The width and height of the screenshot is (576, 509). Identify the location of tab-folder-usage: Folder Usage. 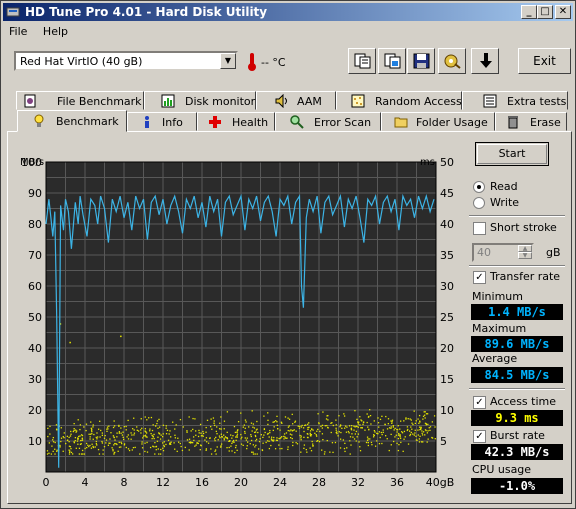
(438, 121).